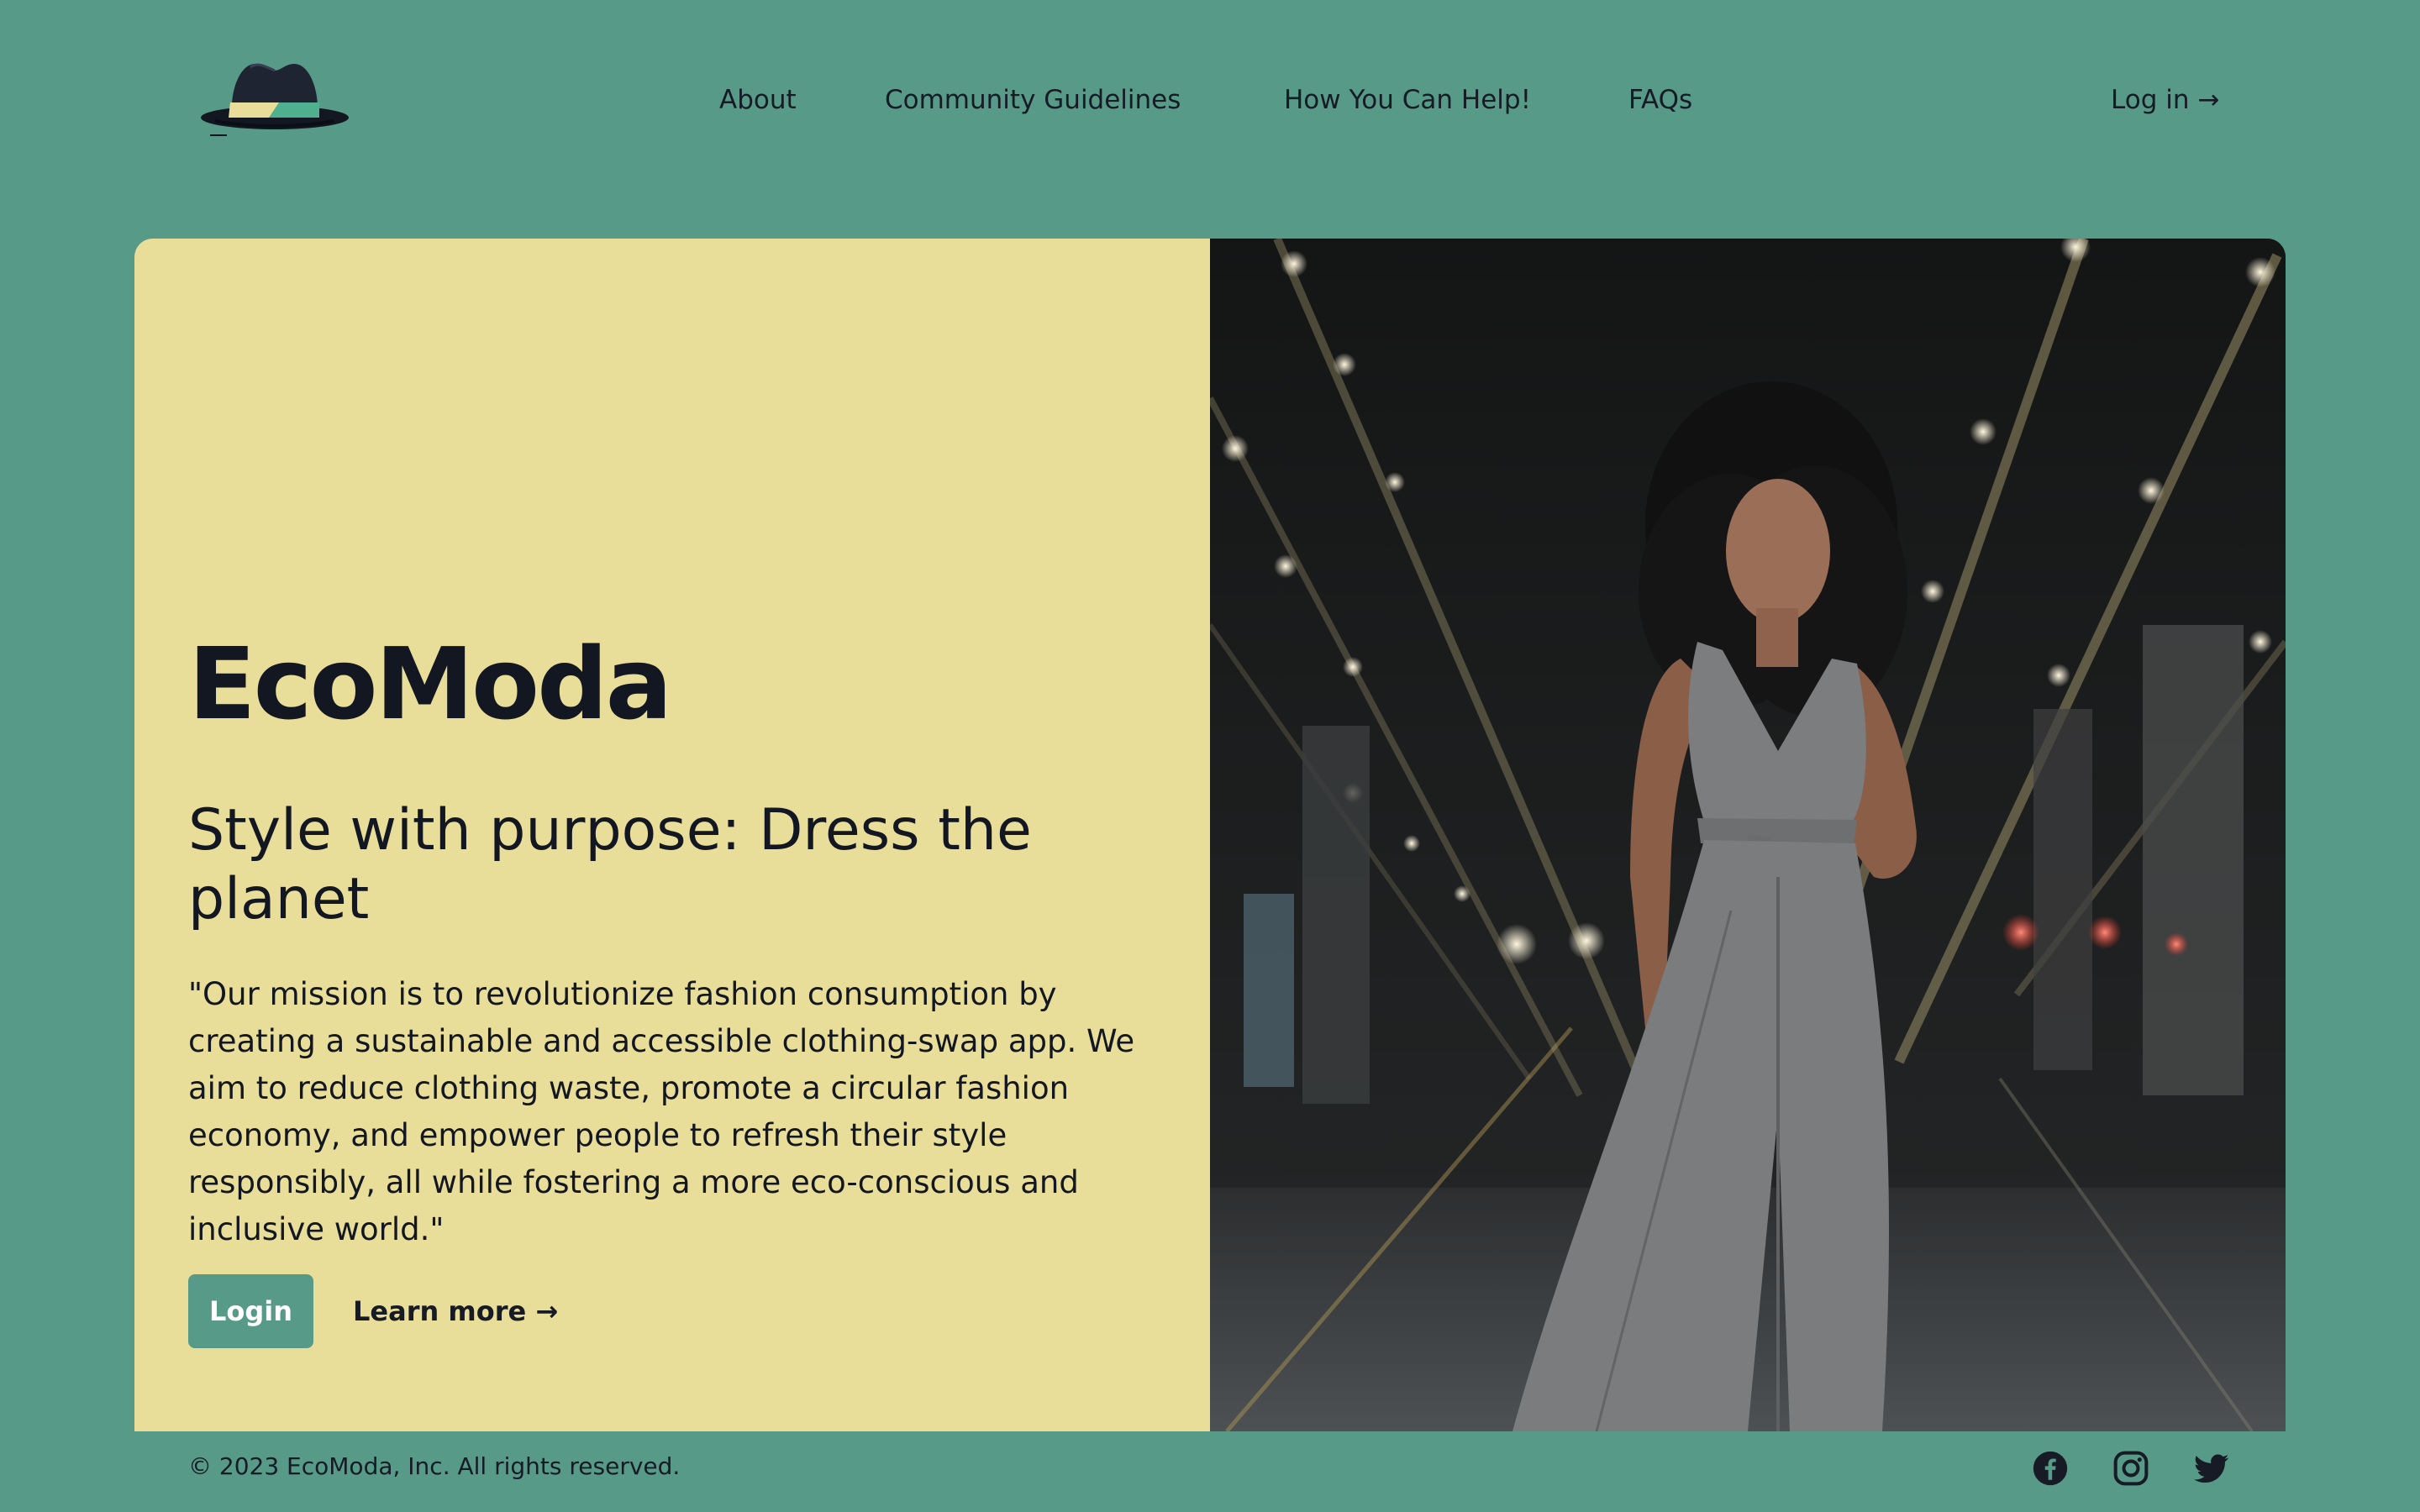 The height and width of the screenshot is (1512, 2420). What do you see at coordinates (1033, 100) in the screenshot?
I see `nav-community-guidelines: Community Guidelines` at bounding box center [1033, 100].